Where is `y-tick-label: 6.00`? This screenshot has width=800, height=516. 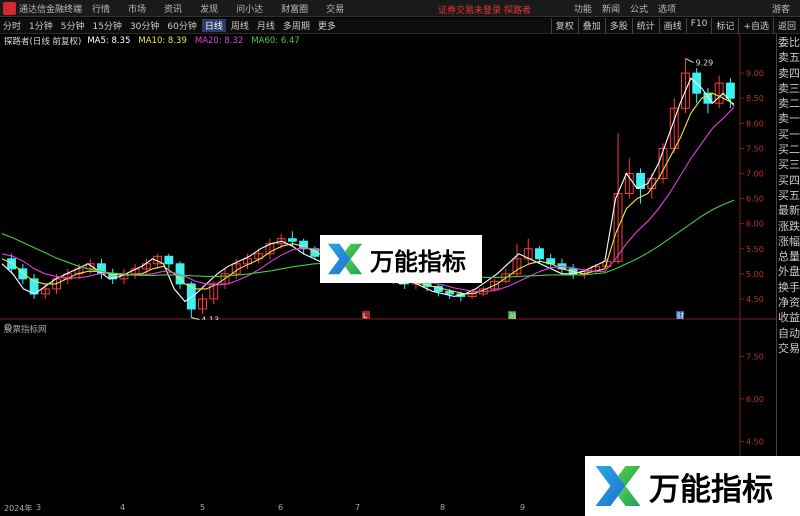
y-tick-label: 6.00 is located at coordinates (755, 224).